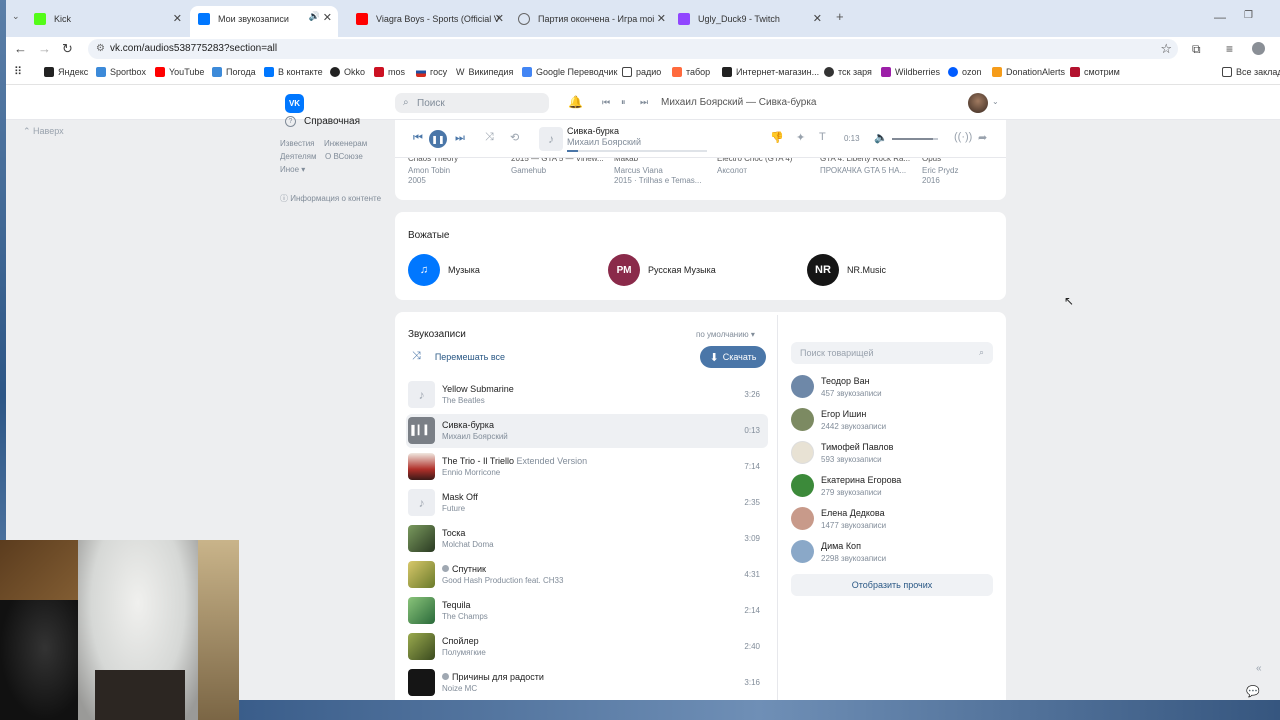 This screenshot has width=1280, height=720. I want to click on curator-item: ♫ Музыка, so click(444, 270).